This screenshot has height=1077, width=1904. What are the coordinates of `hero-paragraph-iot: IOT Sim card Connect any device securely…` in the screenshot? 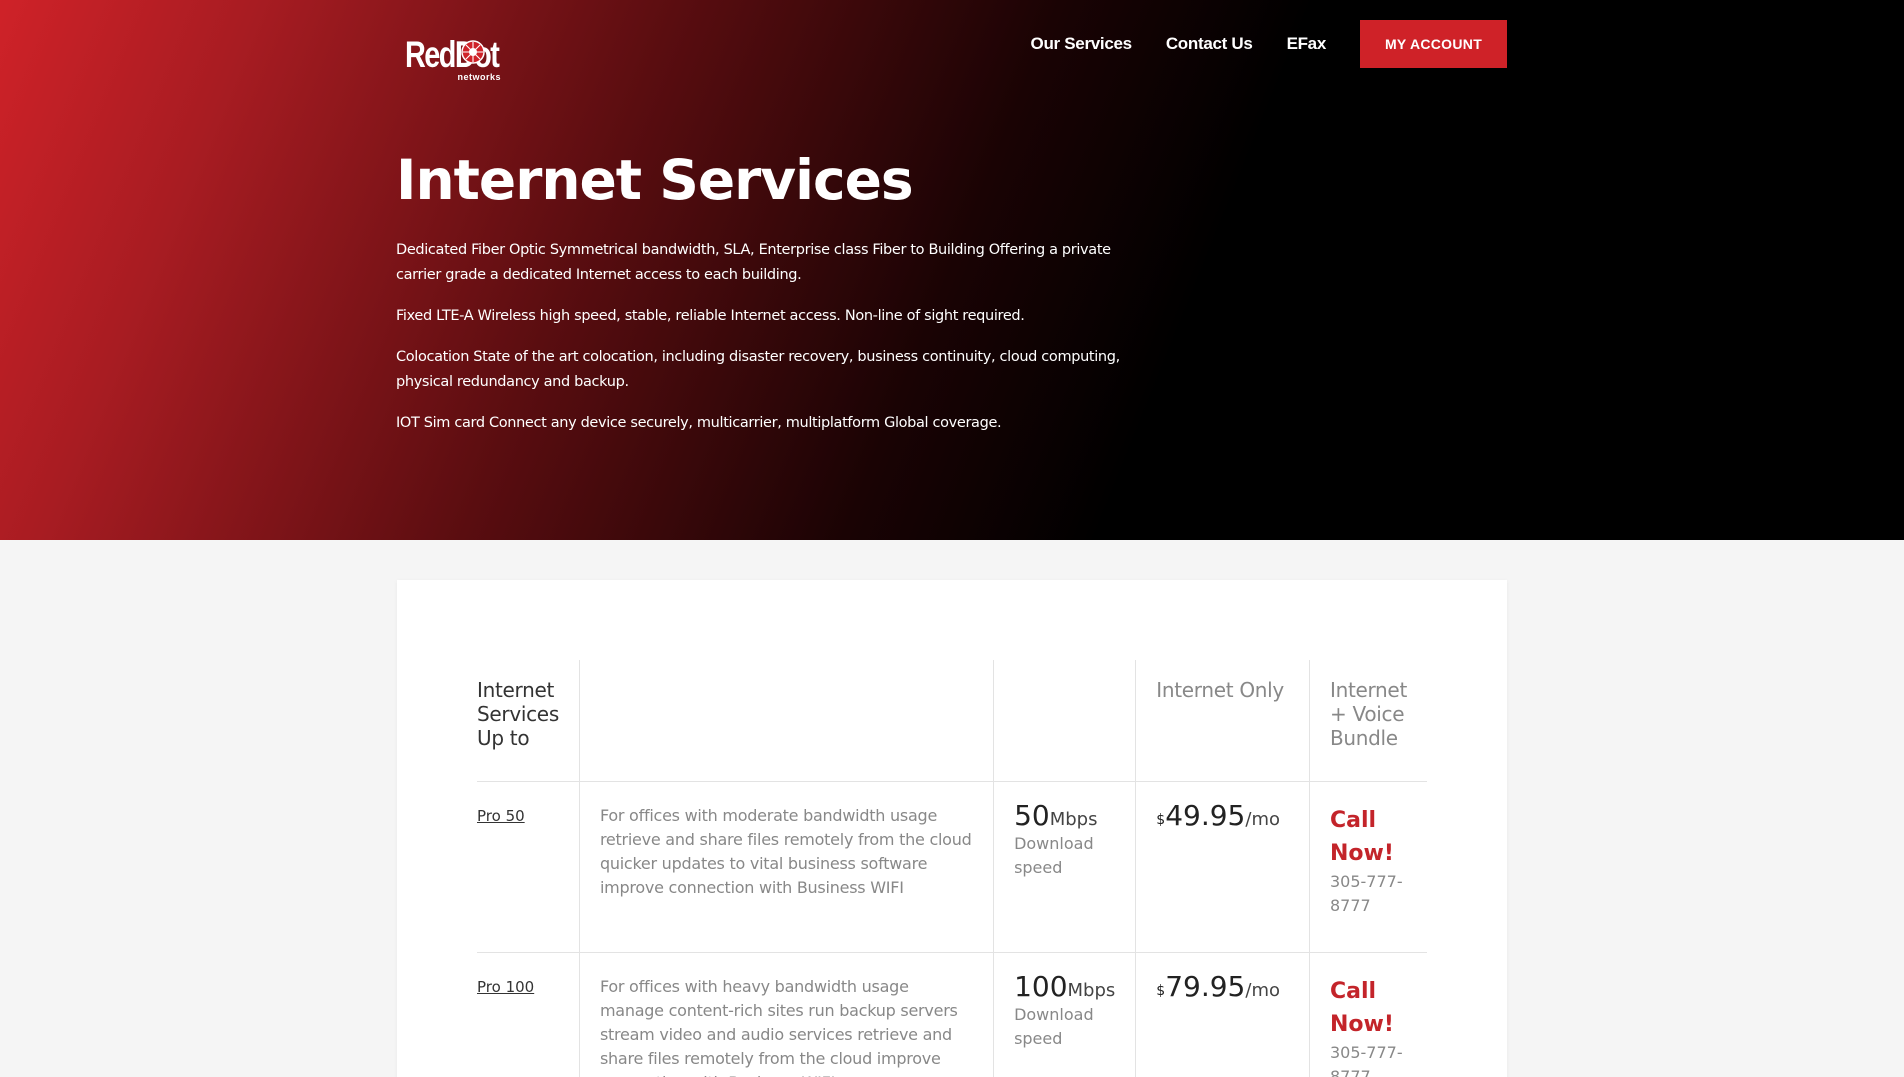 It's located at (699, 423).